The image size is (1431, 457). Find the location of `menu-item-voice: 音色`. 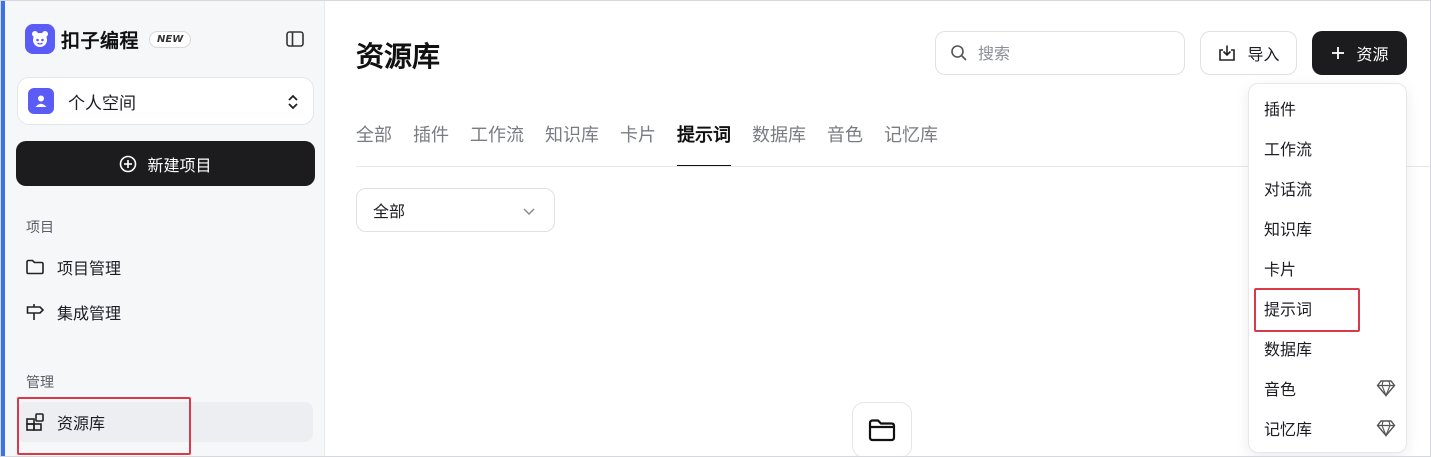

menu-item-voice: 音色 is located at coordinates (1328, 388).